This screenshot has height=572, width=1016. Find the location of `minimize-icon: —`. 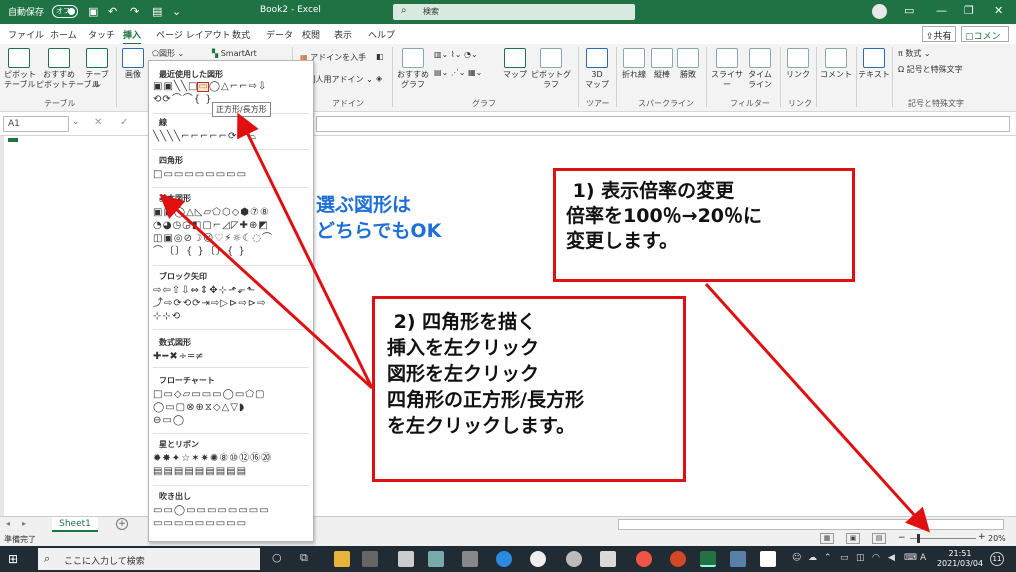

minimize-icon: — is located at coordinates (941, 10).